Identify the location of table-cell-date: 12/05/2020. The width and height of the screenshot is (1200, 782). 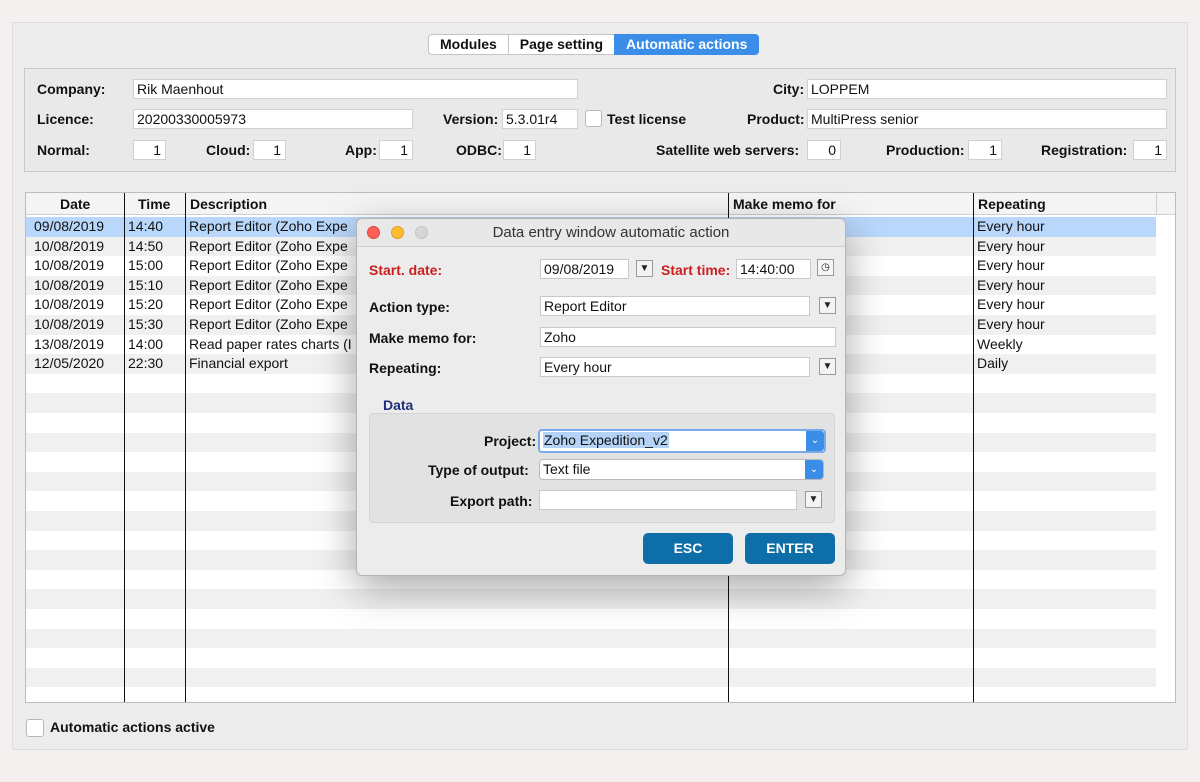
(69, 363).